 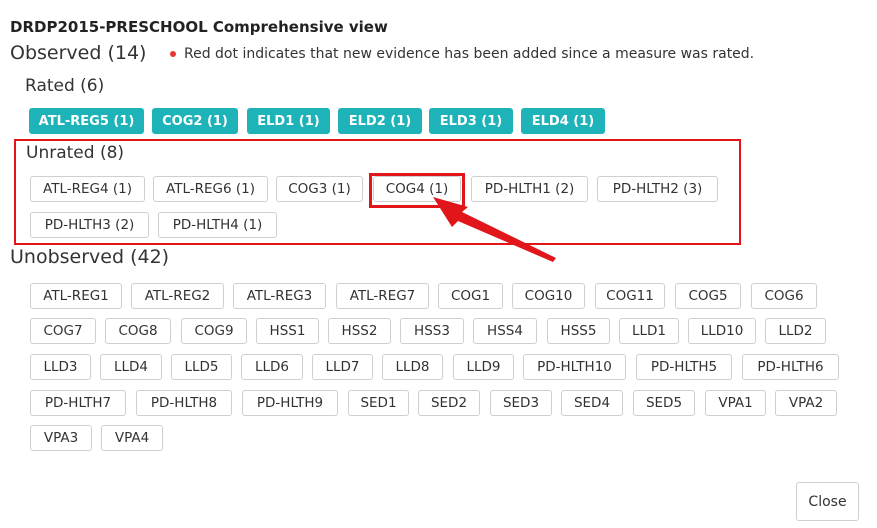 What do you see at coordinates (177, 296) in the screenshot?
I see `unobserved-measure-button: ATL-REG2` at bounding box center [177, 296].